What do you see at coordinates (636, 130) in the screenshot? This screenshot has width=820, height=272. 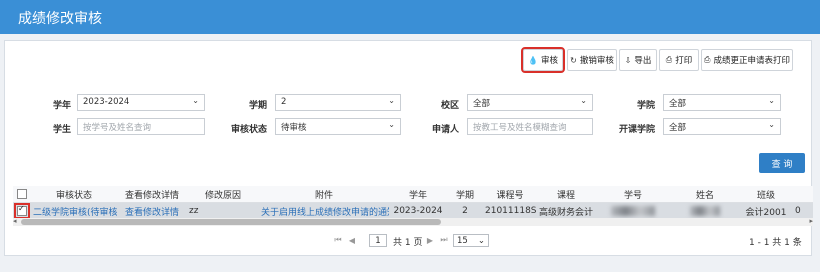 I see `offer-college-label: 开课学院` at bounding box center [636, 130].